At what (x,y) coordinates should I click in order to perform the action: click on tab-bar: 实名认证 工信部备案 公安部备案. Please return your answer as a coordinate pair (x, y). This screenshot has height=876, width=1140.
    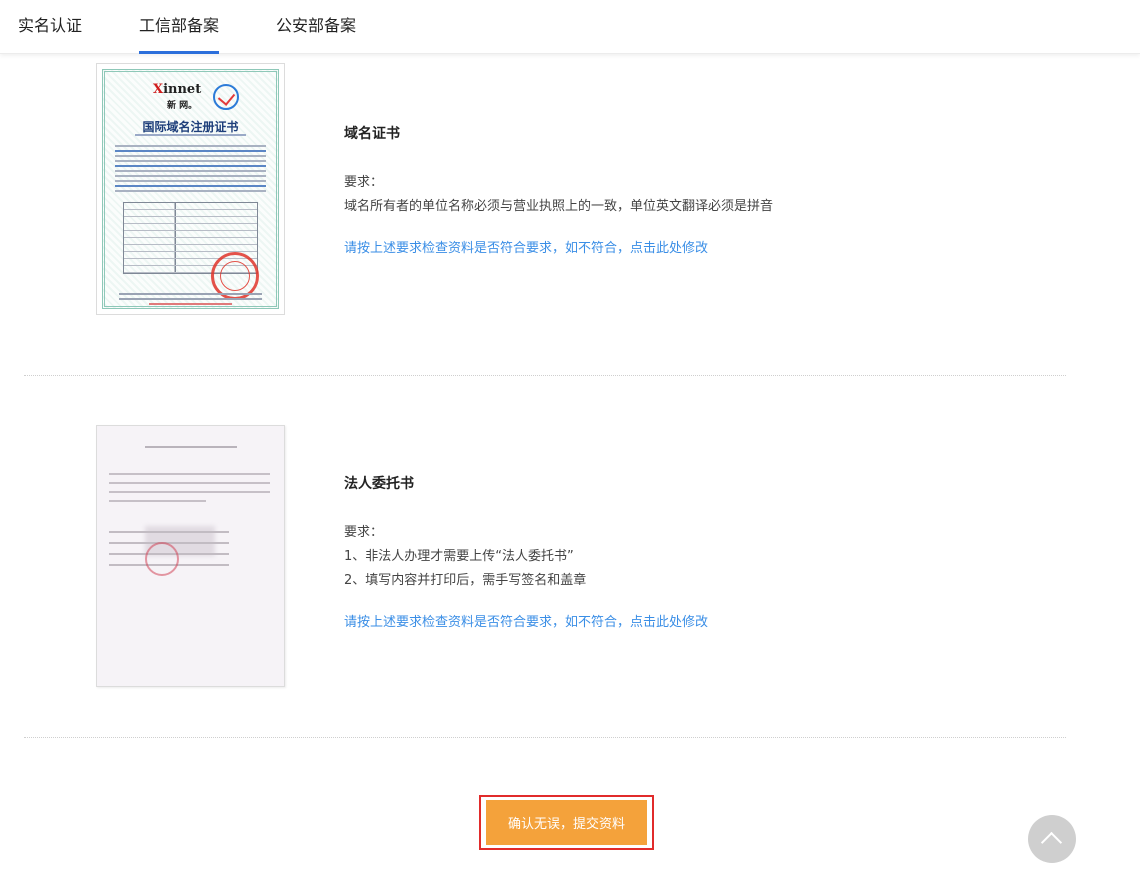
    Looking at the image, I should click on (570, 27).